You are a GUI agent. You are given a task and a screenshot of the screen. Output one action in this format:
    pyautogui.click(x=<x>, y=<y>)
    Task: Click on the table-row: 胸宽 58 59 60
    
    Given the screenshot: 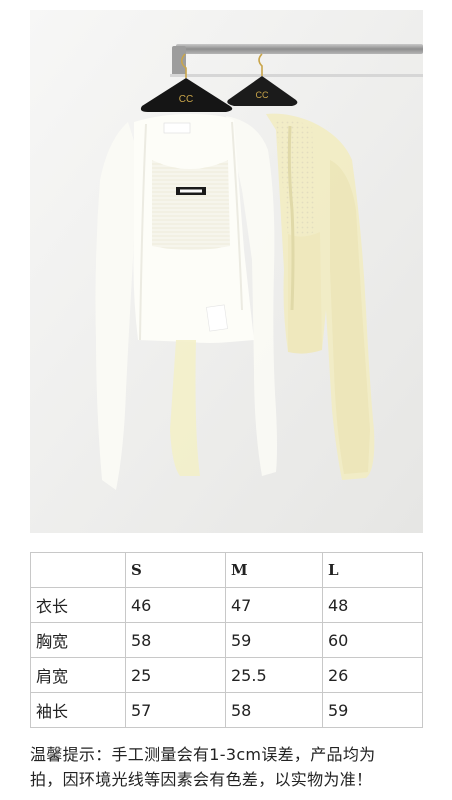 What is the action you would take?
    pyautogui.click(x=226, y=640)
    